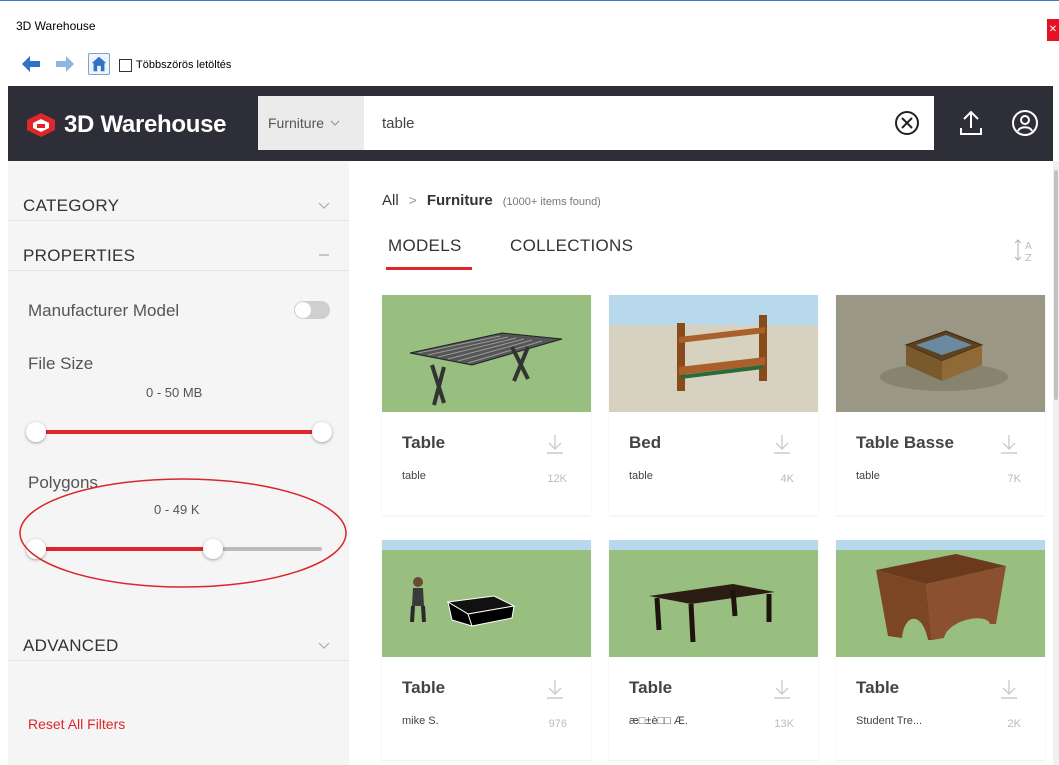 The width and height of the screenshot is (1059, 765). I want to click on app-header: 3D Warehouse Furniture, so click(530, 123).